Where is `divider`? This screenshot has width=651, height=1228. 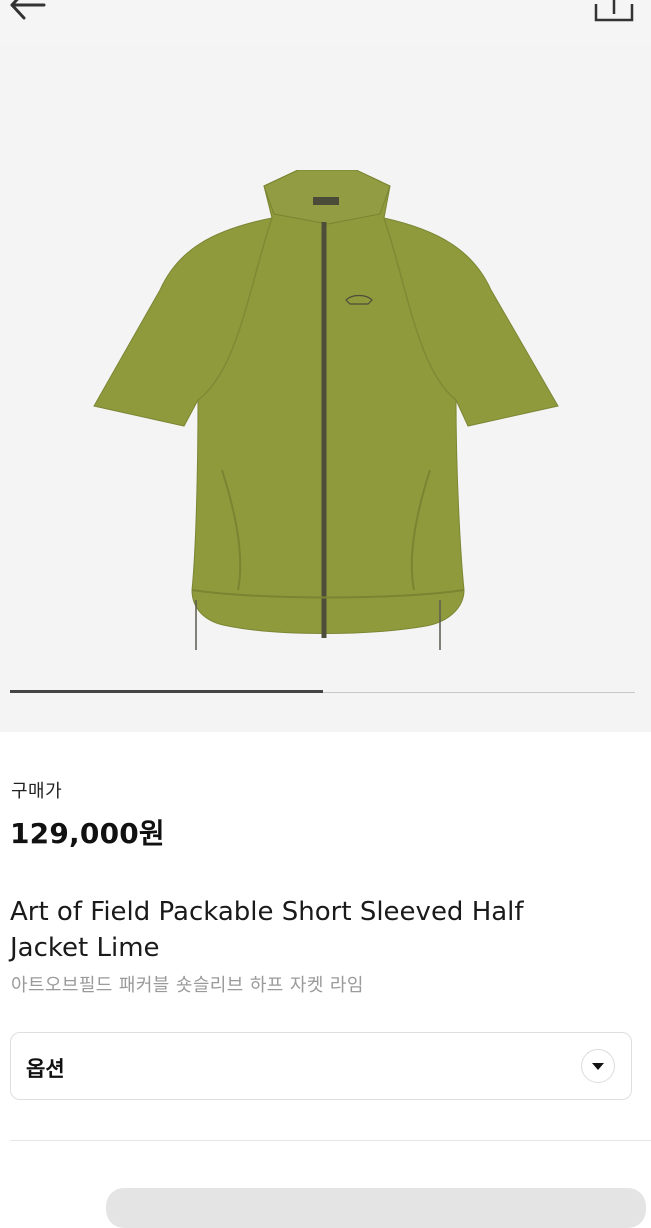 divider is located at coordinates (330, 1140).